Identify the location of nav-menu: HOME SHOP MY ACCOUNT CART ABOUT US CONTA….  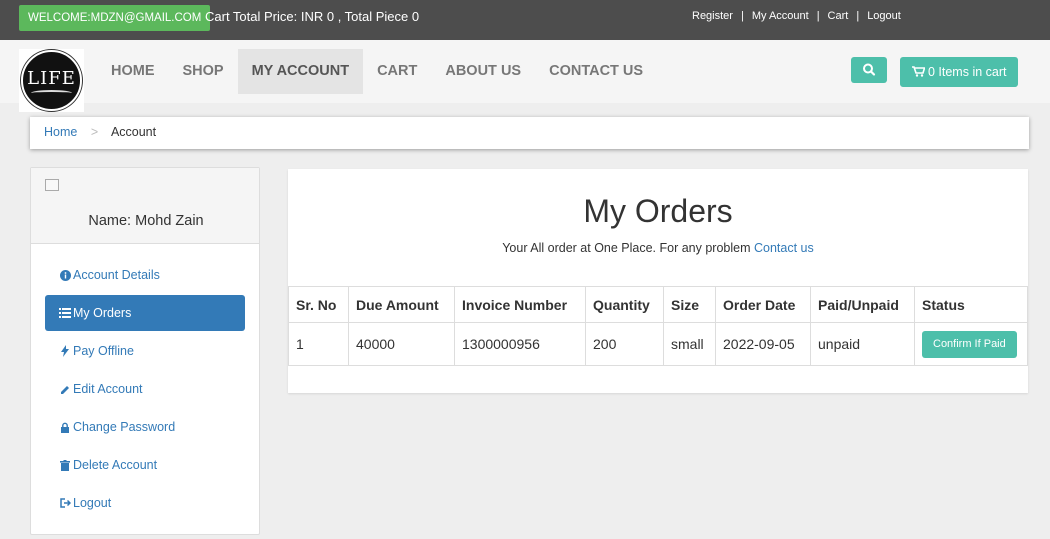
(377, 71).